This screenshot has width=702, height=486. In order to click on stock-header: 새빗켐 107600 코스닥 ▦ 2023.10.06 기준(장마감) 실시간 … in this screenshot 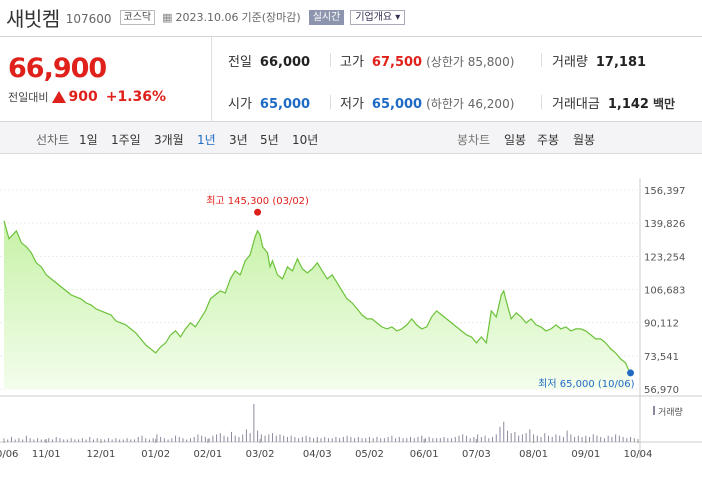, I will do `click(351, 17)`.